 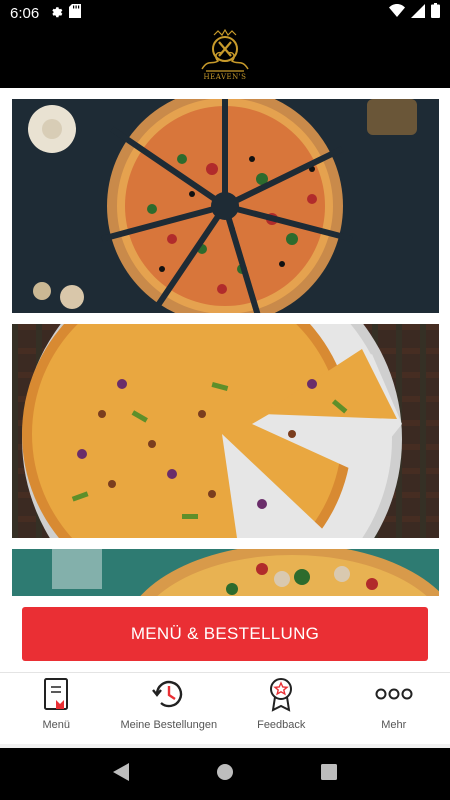 I want to click on nav-item-more: Mehr, so click(x=394, y=708).